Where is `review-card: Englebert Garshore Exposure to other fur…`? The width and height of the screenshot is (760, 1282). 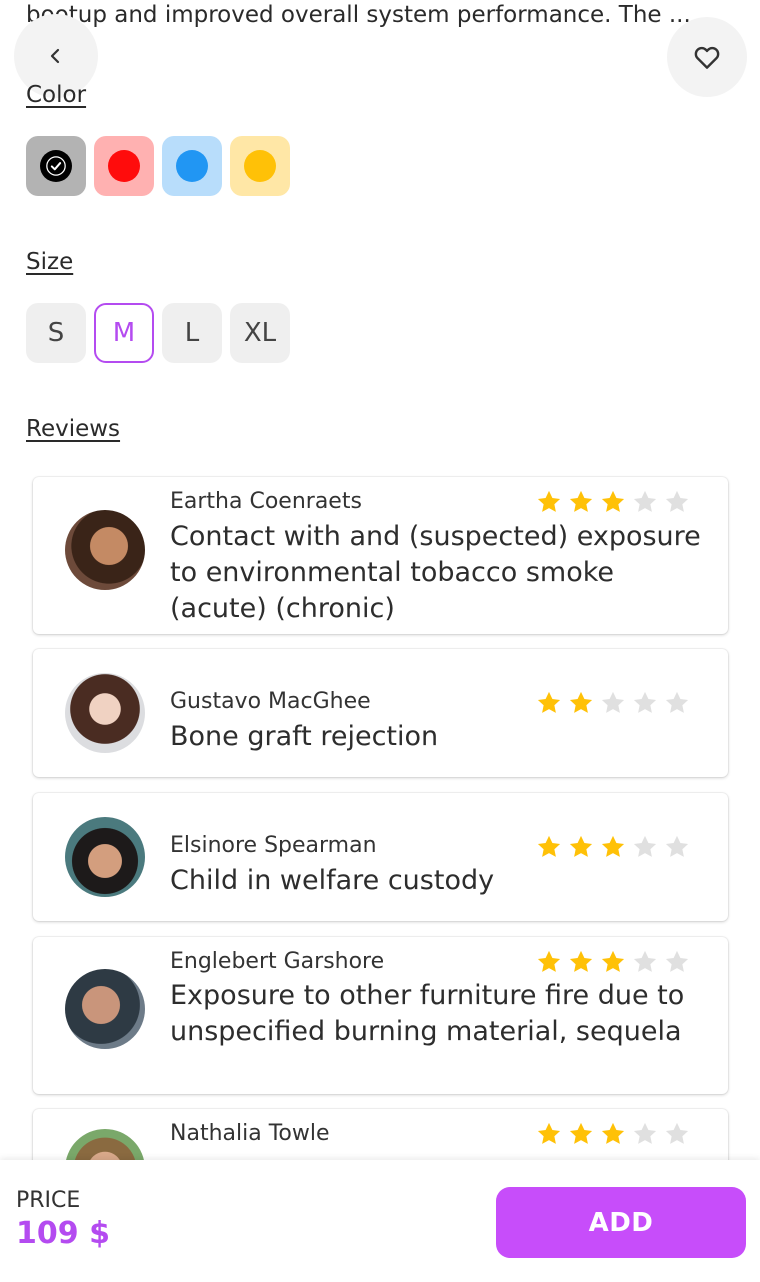
review-card: Englebert Garshore Exposure to other fur… is located at coordinates (380, 1015).